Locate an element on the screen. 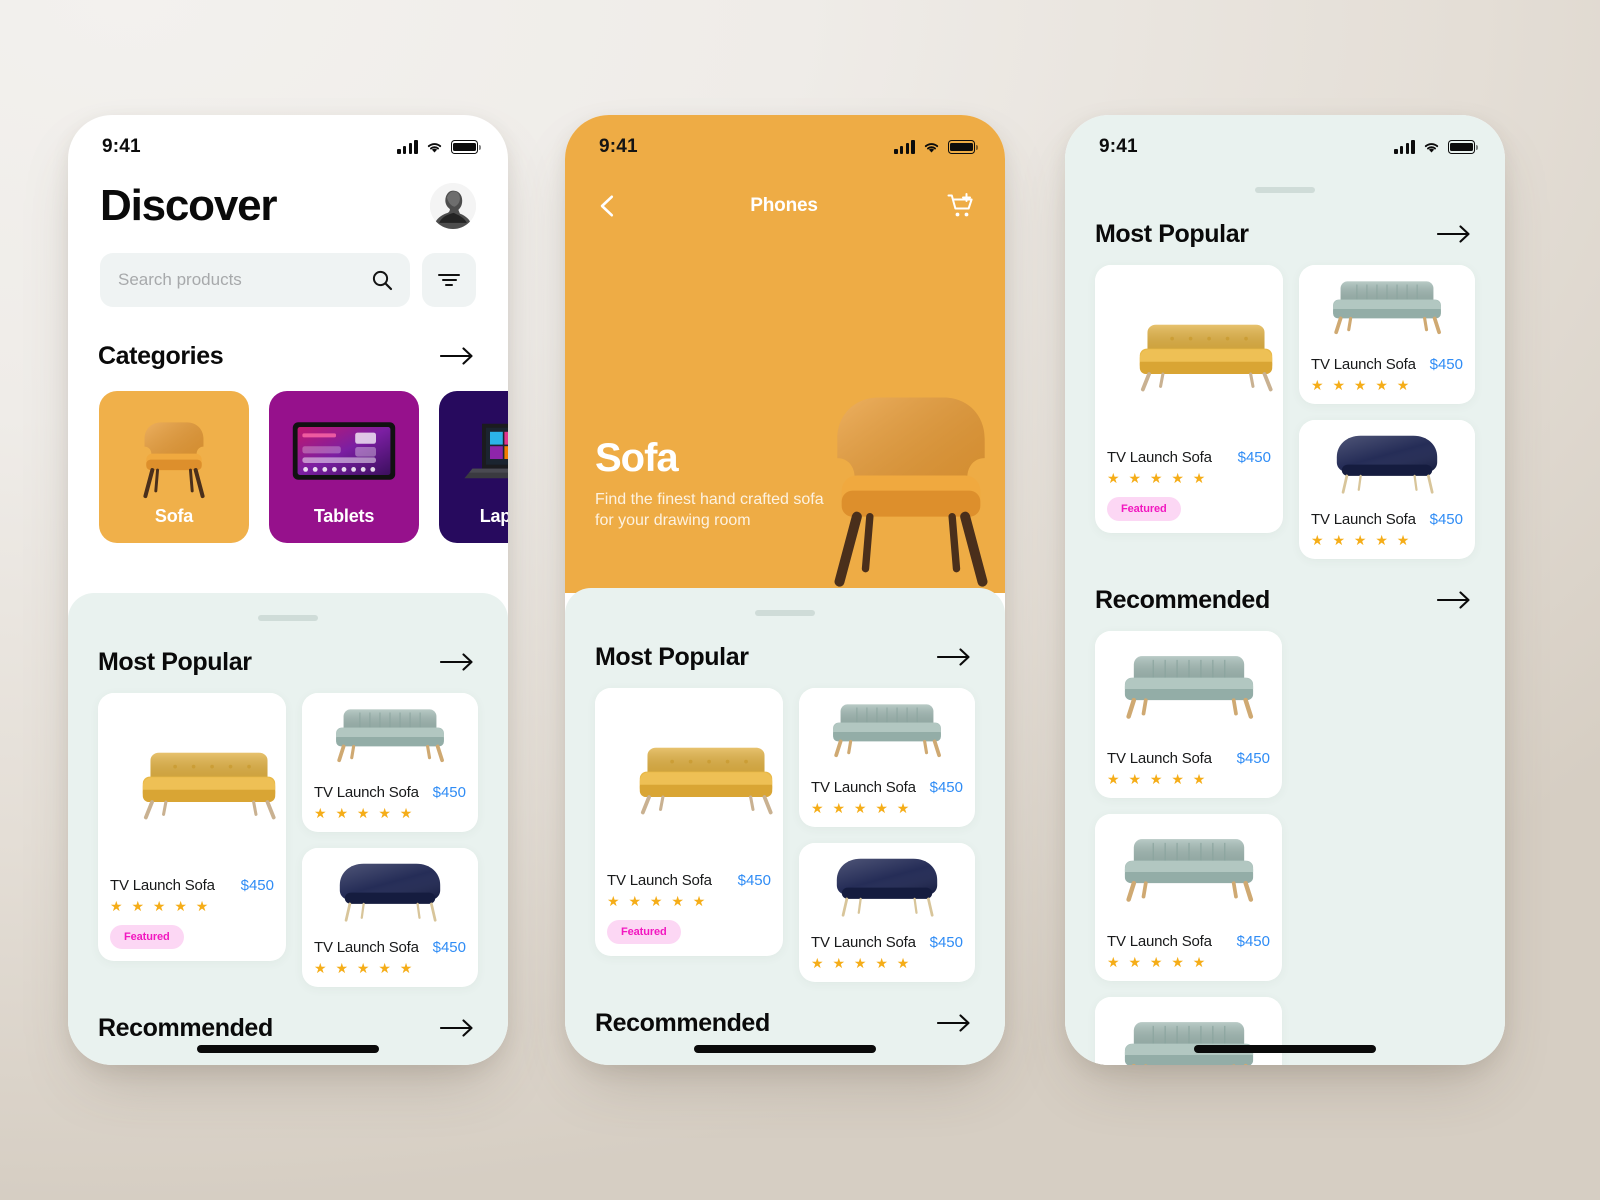 The width and height of the screenshot is (1600, 1200). categories-list: Sofa Tablets Laptops is located at coordinates (288, 457).